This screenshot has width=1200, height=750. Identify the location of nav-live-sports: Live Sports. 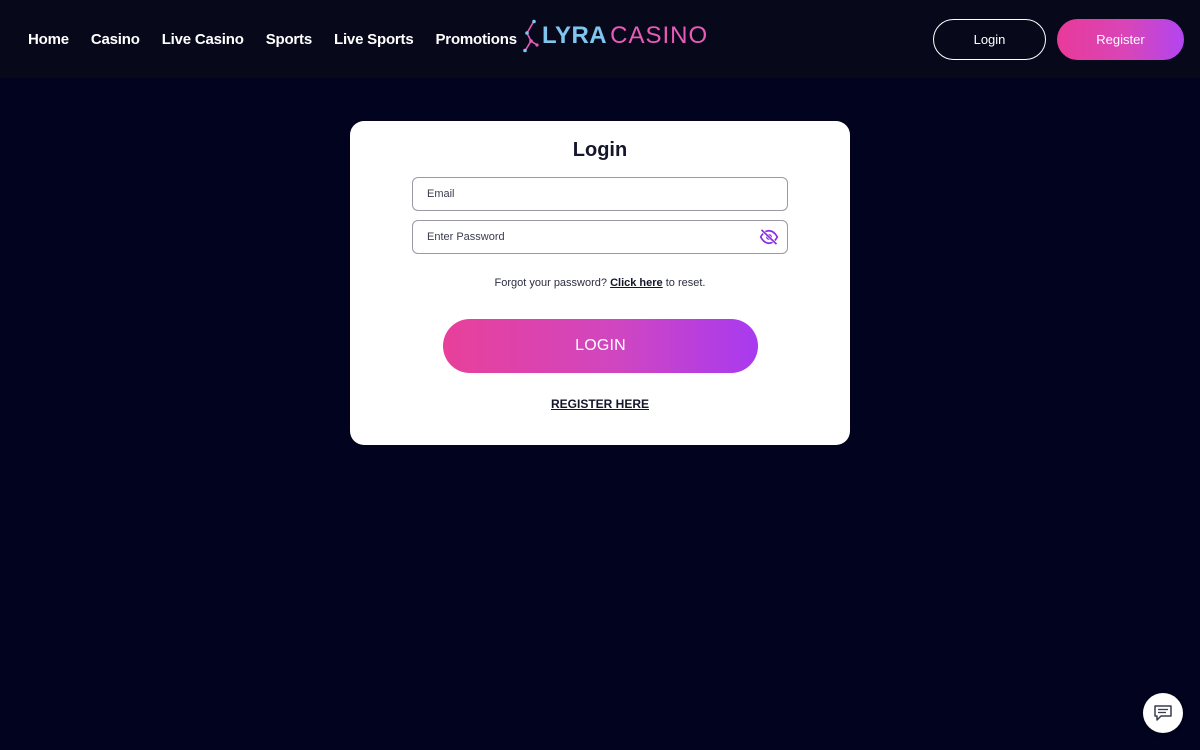
(374, 39).